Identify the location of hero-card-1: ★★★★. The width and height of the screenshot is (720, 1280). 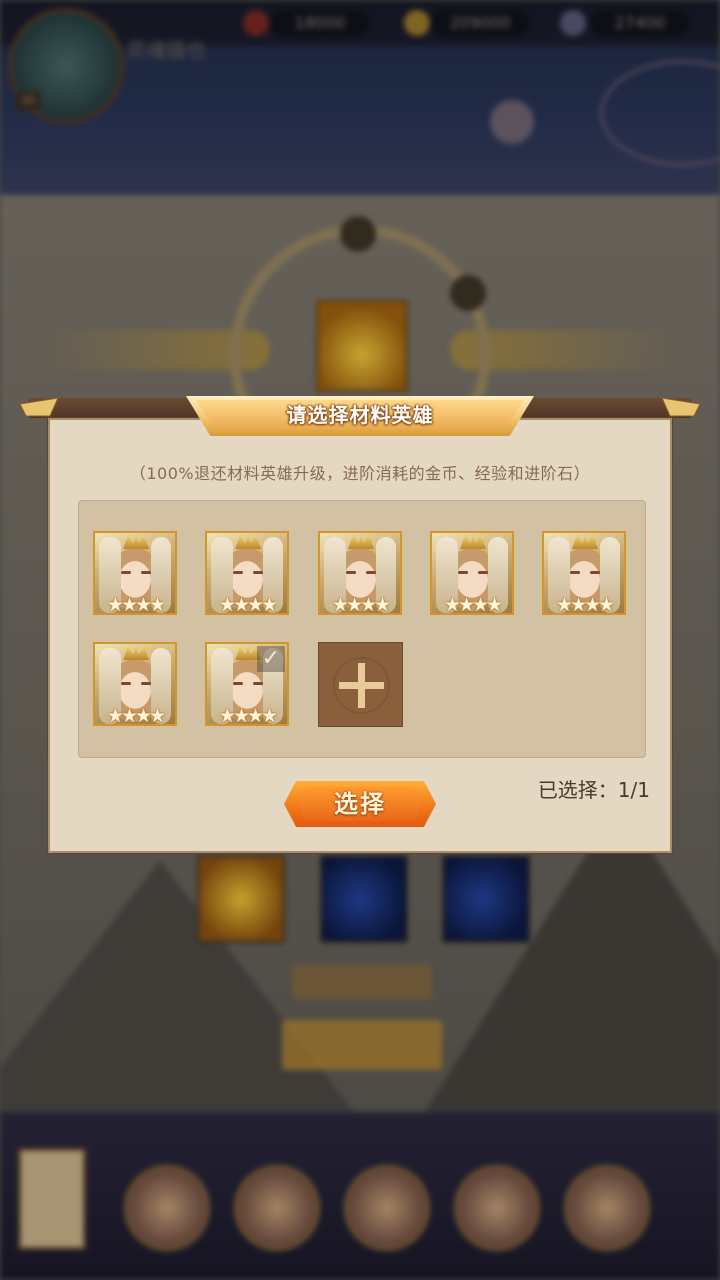
(135, 573).